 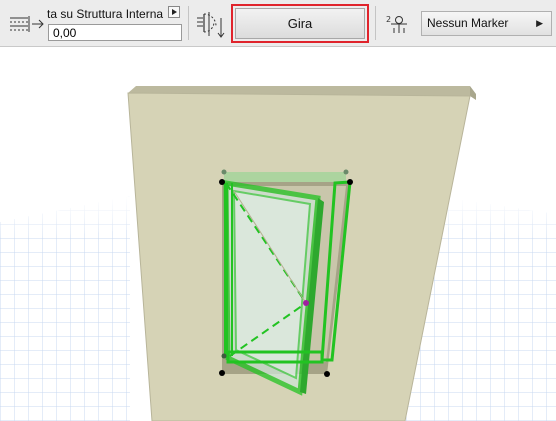 I want to click on flip-direction-icon, so click(x=211, y=25).